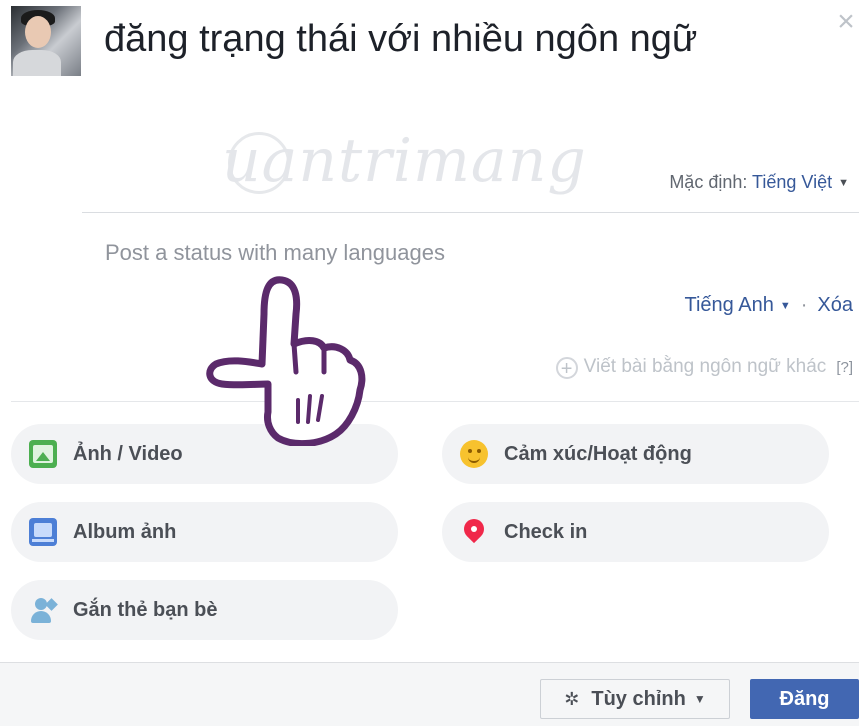  What do you see at coordinates (474, 532) in the screenshot?
I see `location-pin-icon` at bounding box center [474, 532].